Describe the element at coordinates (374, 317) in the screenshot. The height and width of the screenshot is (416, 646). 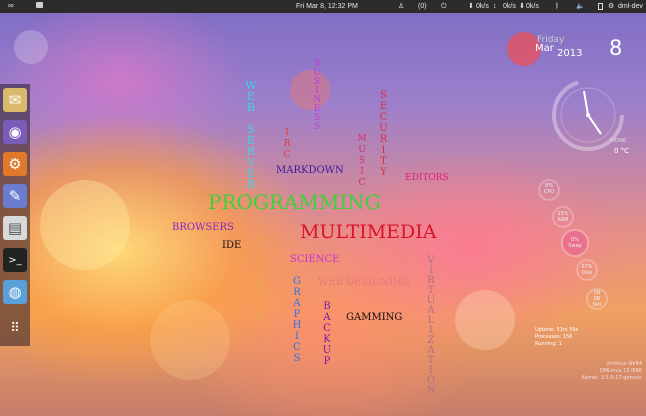
I see `word-gamming: GAMMING` at that location.